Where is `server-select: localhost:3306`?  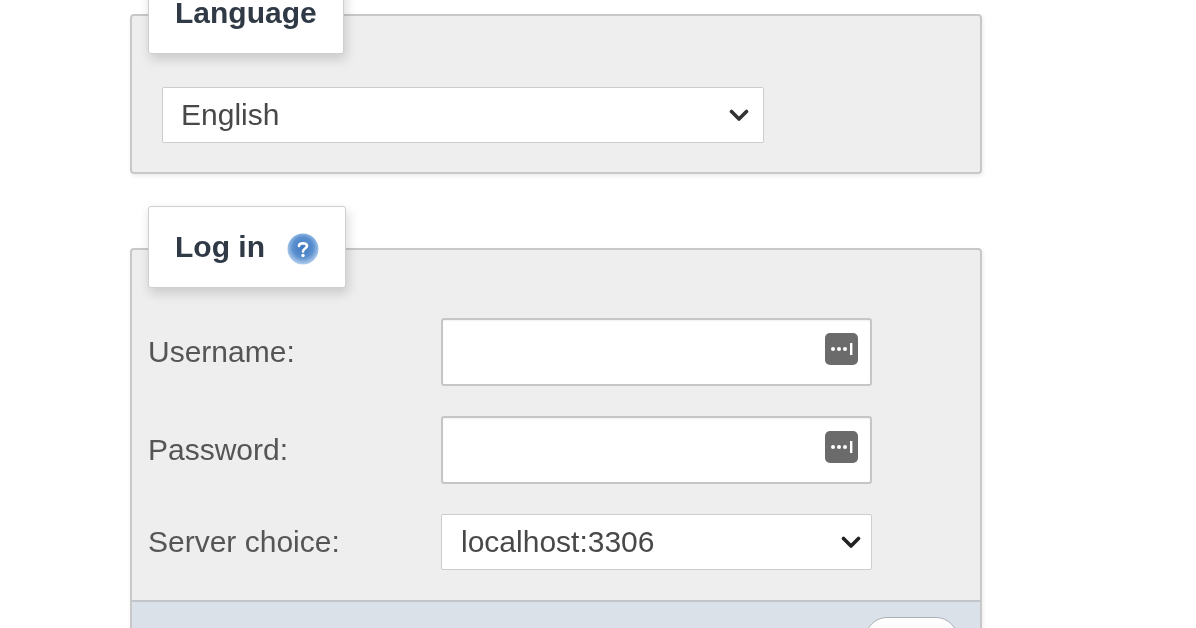 server-select: localhost:3306 is located at coordinates (656, 542).